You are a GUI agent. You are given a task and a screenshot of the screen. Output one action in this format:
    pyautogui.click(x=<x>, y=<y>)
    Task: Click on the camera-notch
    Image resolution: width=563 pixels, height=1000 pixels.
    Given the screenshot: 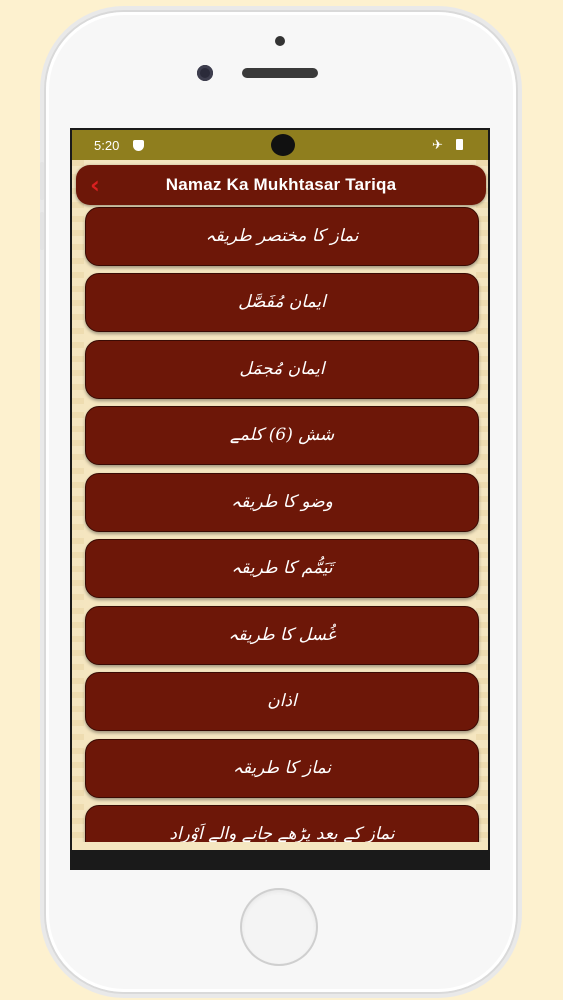 What is the action you would take?
    pyautogui.click(x=283, y=145)
    